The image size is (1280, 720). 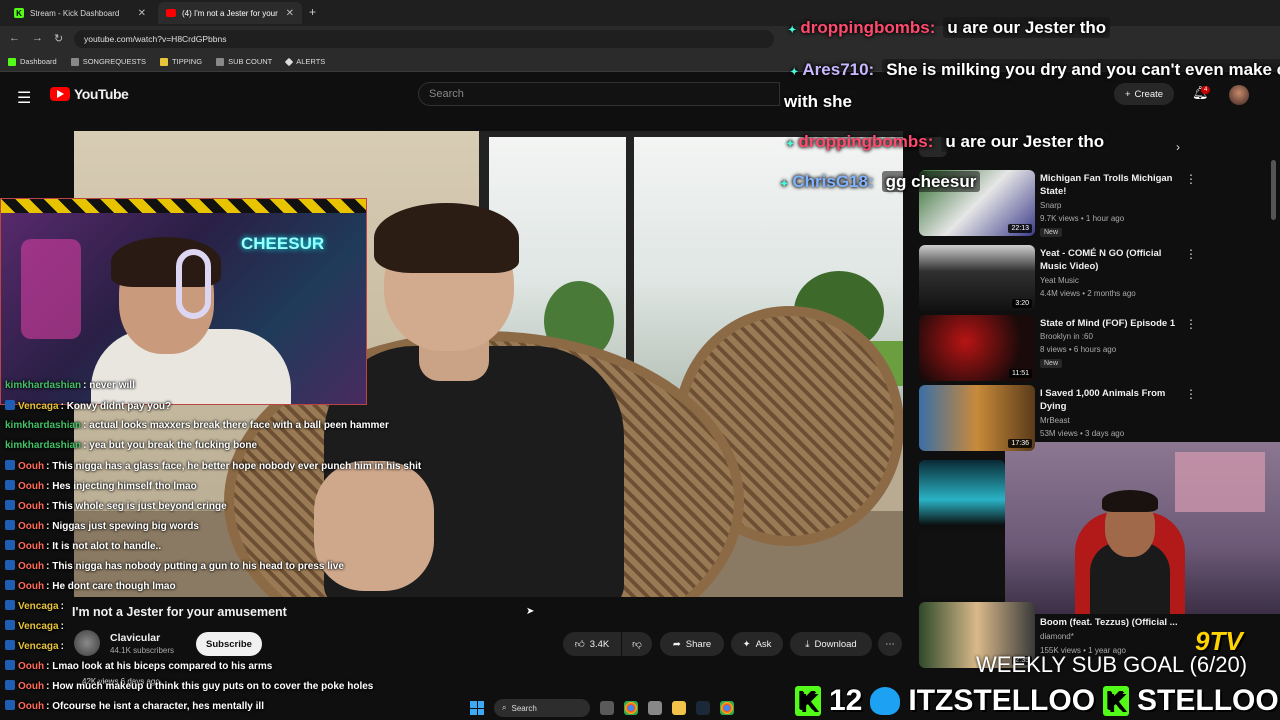 What do you see at coordinates (599, 94) in the screenshot?
I see `search-input: Search` at bounding box center [599, 94].